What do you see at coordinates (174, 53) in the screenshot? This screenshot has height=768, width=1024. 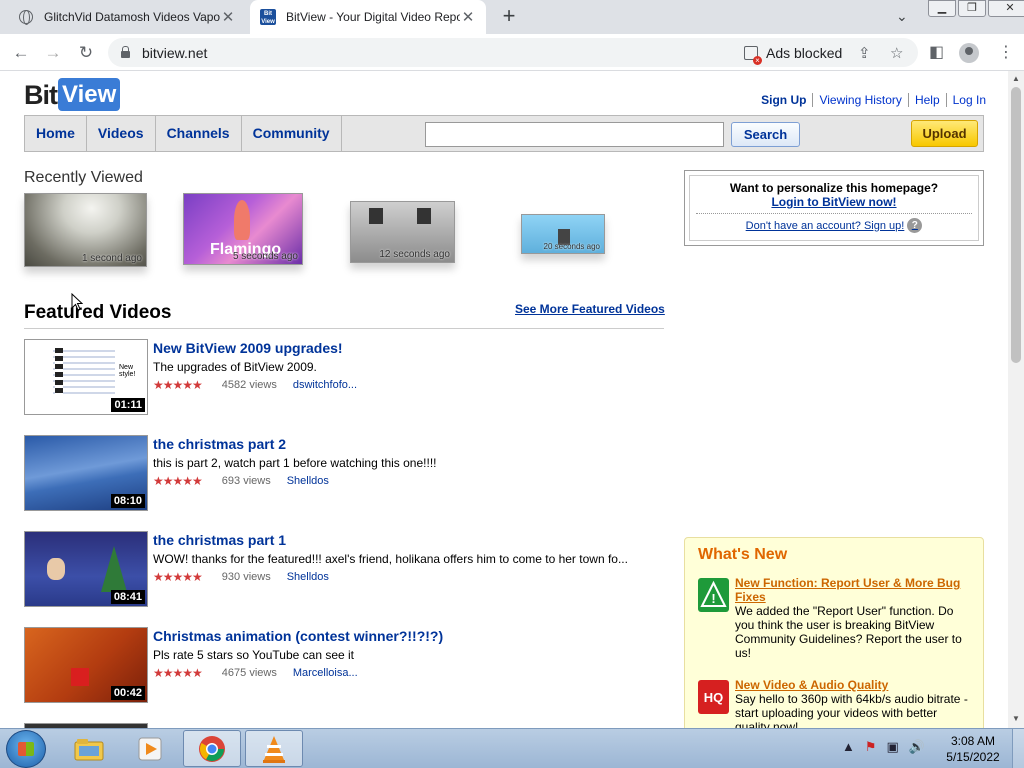 I see `url-text: bitview.net` at bounding box center [174, 53].